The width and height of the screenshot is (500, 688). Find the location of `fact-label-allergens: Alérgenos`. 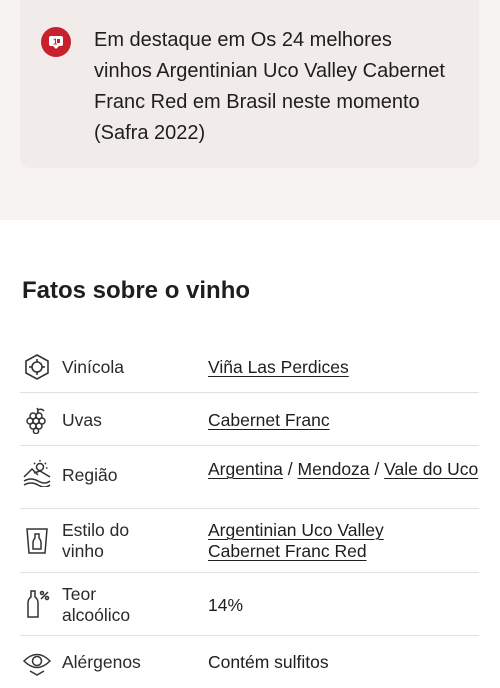

fact-label-allergens: Alérgenos is located at coordinates (101, 662).